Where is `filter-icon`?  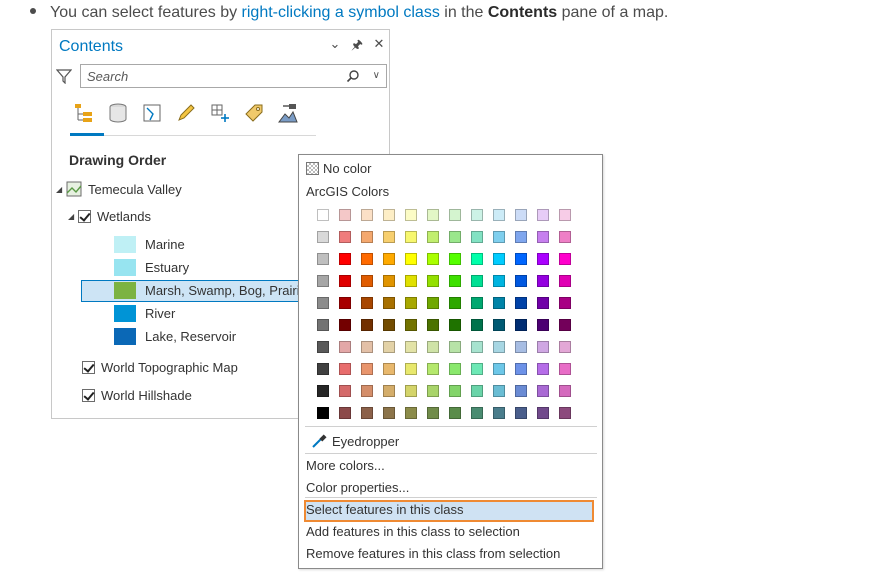
filter-icon is located at coordinates (64, 76).